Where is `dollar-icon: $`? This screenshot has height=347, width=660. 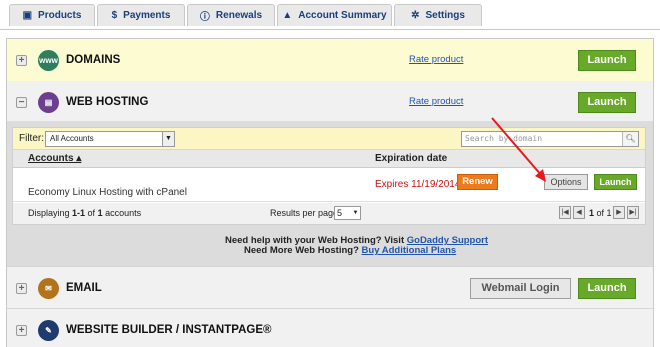 dollar-icon: $ is located at coordinates (114, 15).